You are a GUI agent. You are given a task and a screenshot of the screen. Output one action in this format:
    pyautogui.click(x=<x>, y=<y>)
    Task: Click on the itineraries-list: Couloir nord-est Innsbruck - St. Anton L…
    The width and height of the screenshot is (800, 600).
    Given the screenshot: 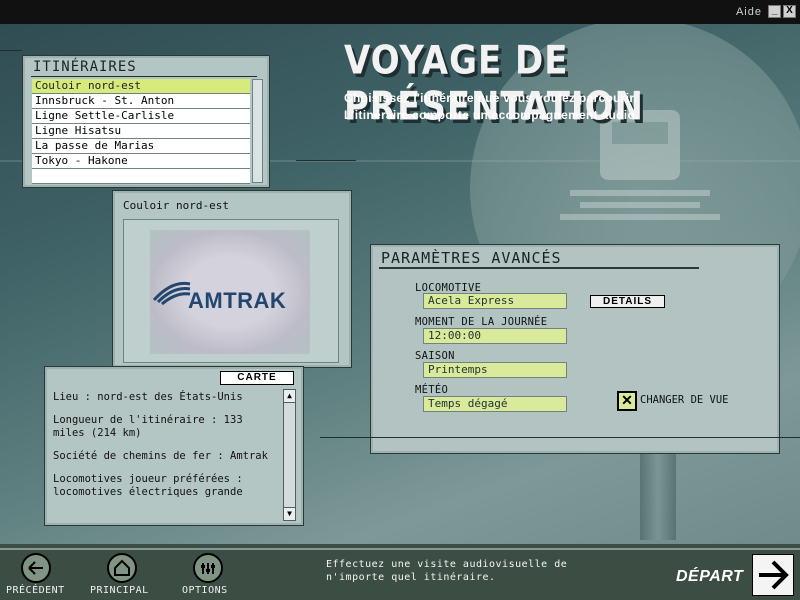 What is the action you would take?
    pyautogui.click(x=141, y=131)
    